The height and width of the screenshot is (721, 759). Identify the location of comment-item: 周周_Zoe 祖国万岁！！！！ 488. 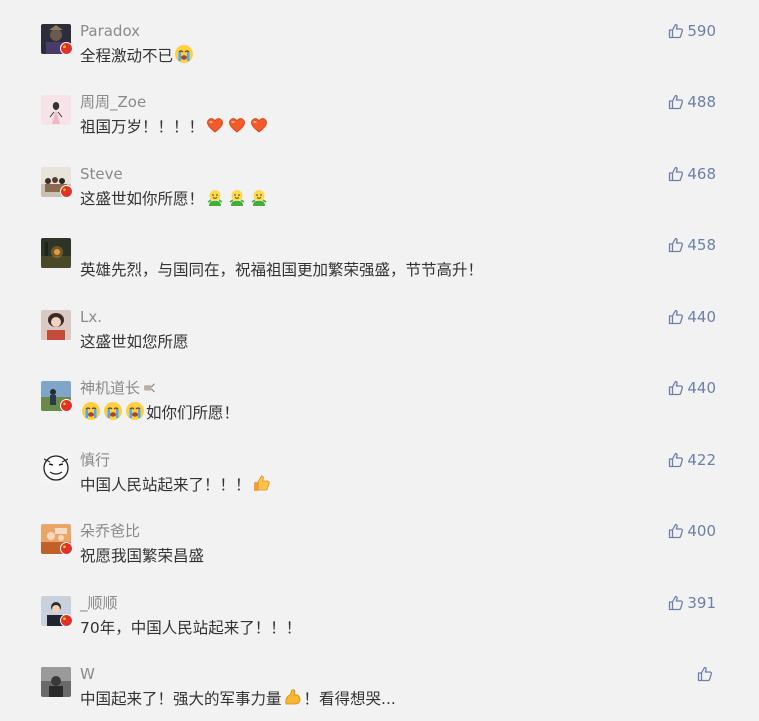
(379, 123).